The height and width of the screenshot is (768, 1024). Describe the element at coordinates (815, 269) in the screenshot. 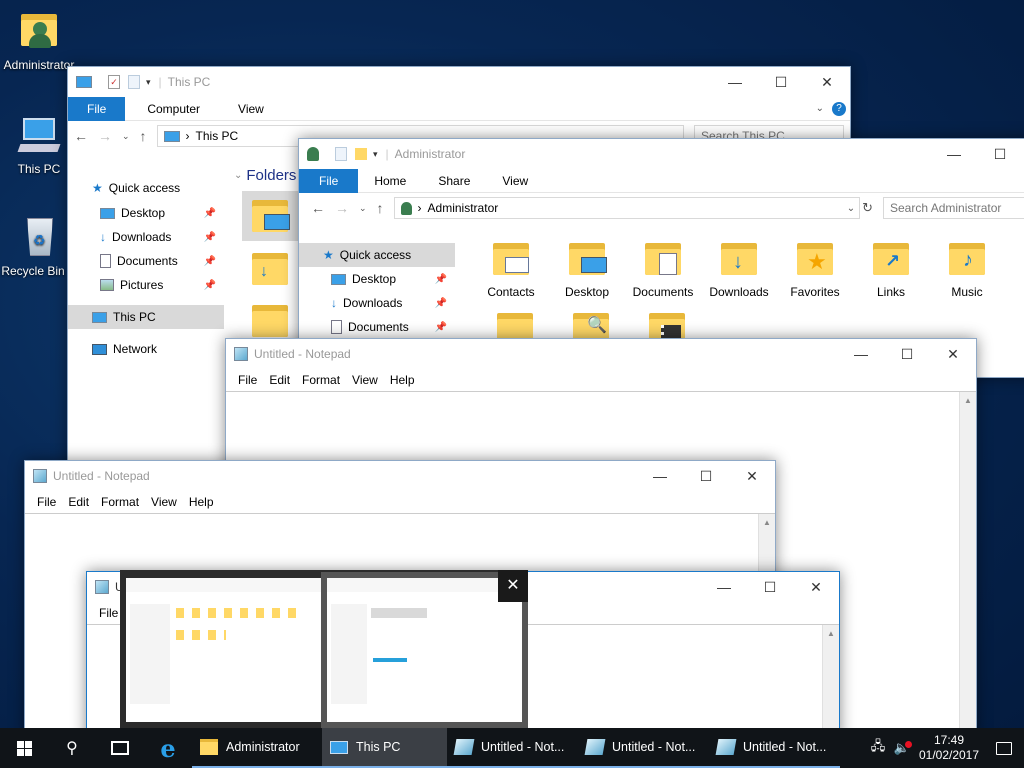

I see `folder-item-favorites: ★ Favorites` at that location.